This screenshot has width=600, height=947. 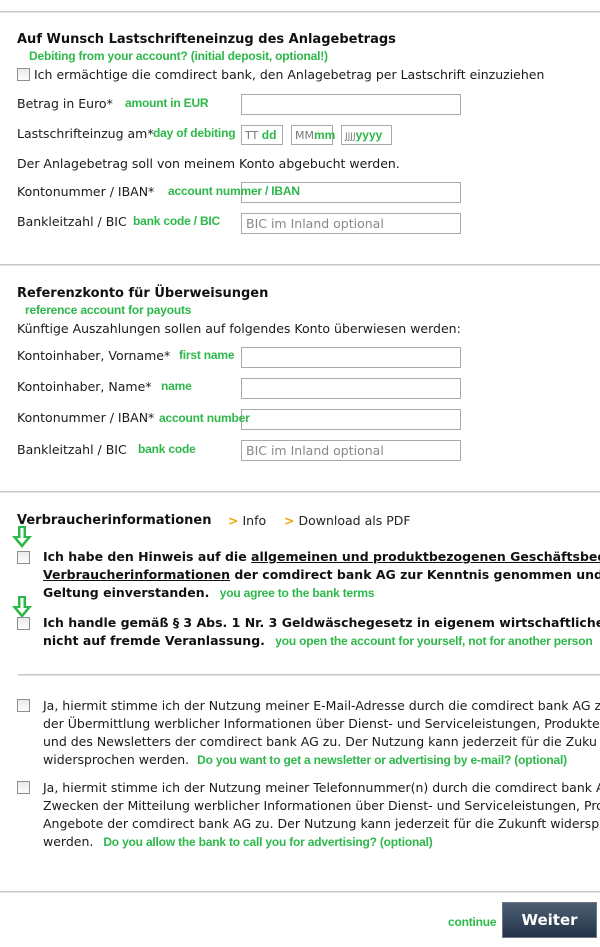 I want to click on divider-top, so click(x=300, y=12).